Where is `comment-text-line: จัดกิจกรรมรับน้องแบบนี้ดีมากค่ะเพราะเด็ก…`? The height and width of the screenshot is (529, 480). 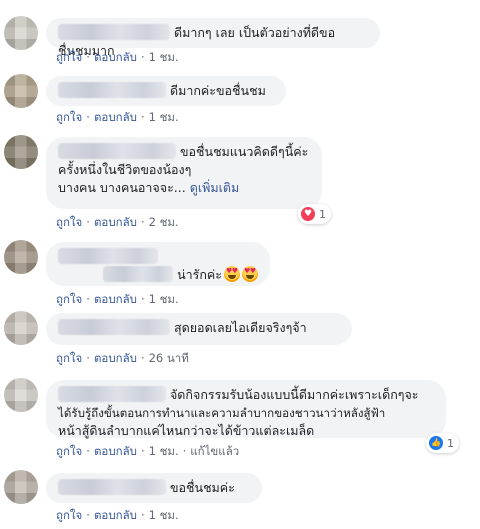 comment-text-line: จัดกิจกรรมรับน้องแบบนี้ดีมากค่ะเพราะเด็ก… is located at coordinates (294, 394).